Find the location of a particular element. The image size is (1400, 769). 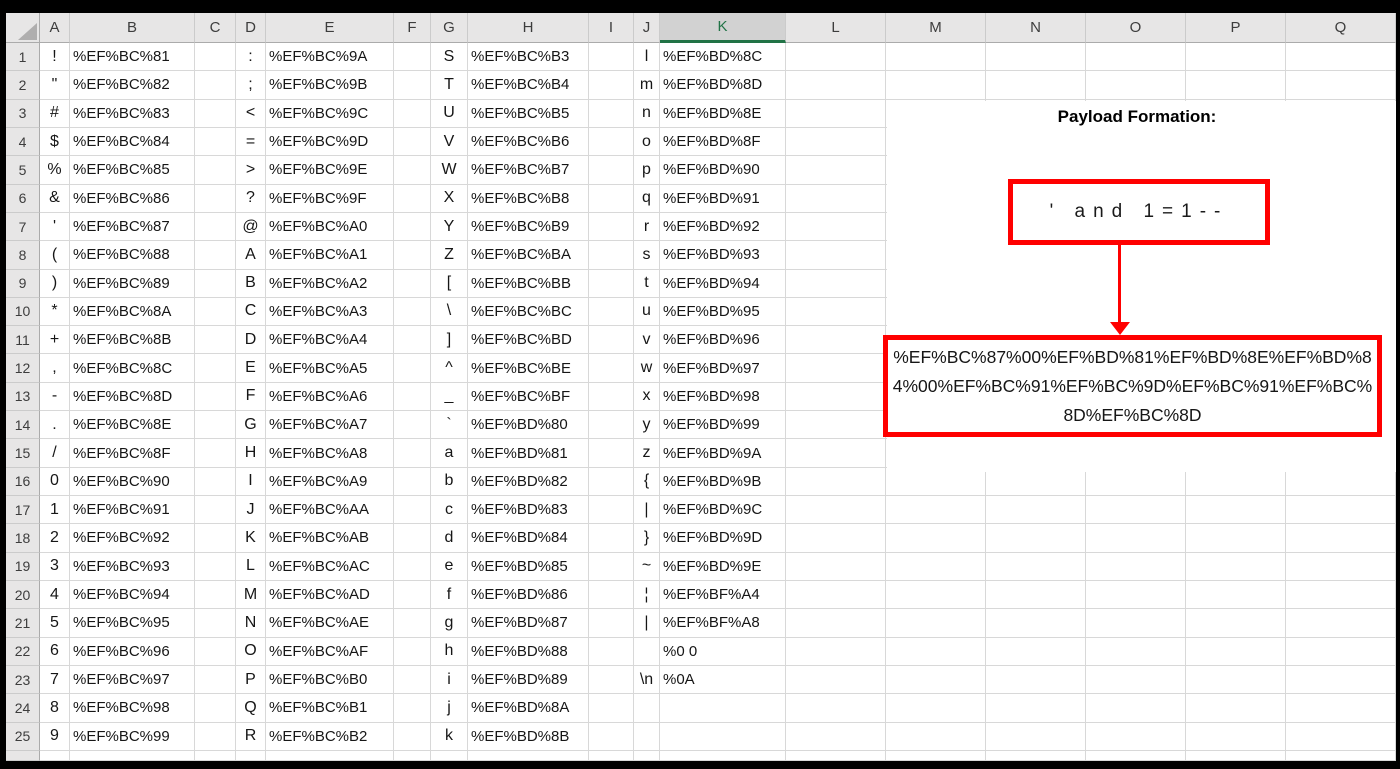

cell-L25 is located at coordinates (836, 736).